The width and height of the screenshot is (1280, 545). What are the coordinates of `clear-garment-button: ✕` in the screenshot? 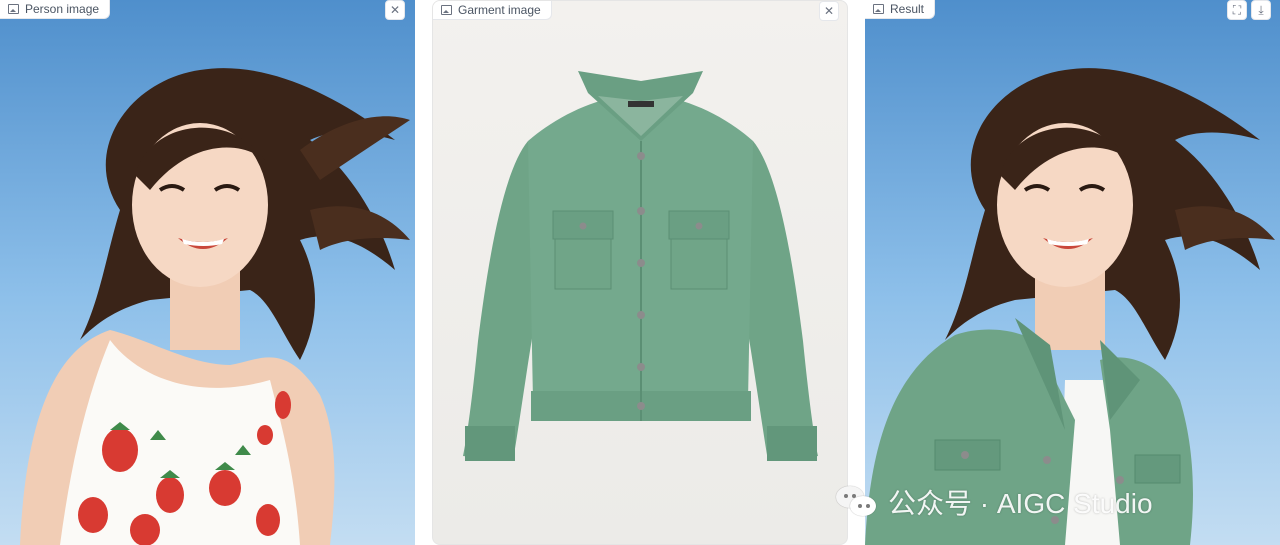 It's located at (829, 11).